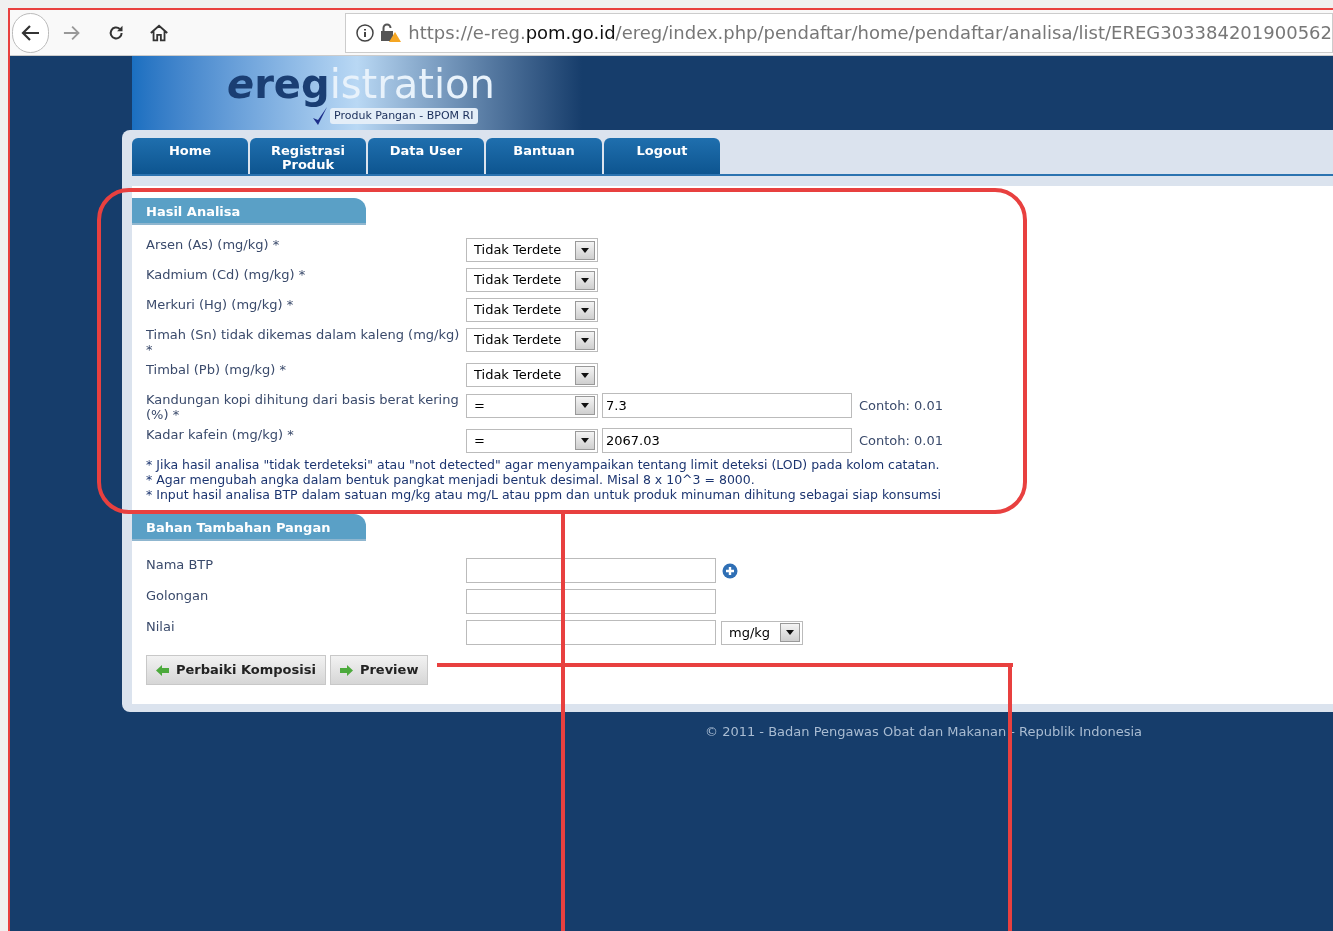  What do you see at coordinates (190, 156) in the screenshot?
I see `nav-tab: Home` at bounding box center [190, 156].